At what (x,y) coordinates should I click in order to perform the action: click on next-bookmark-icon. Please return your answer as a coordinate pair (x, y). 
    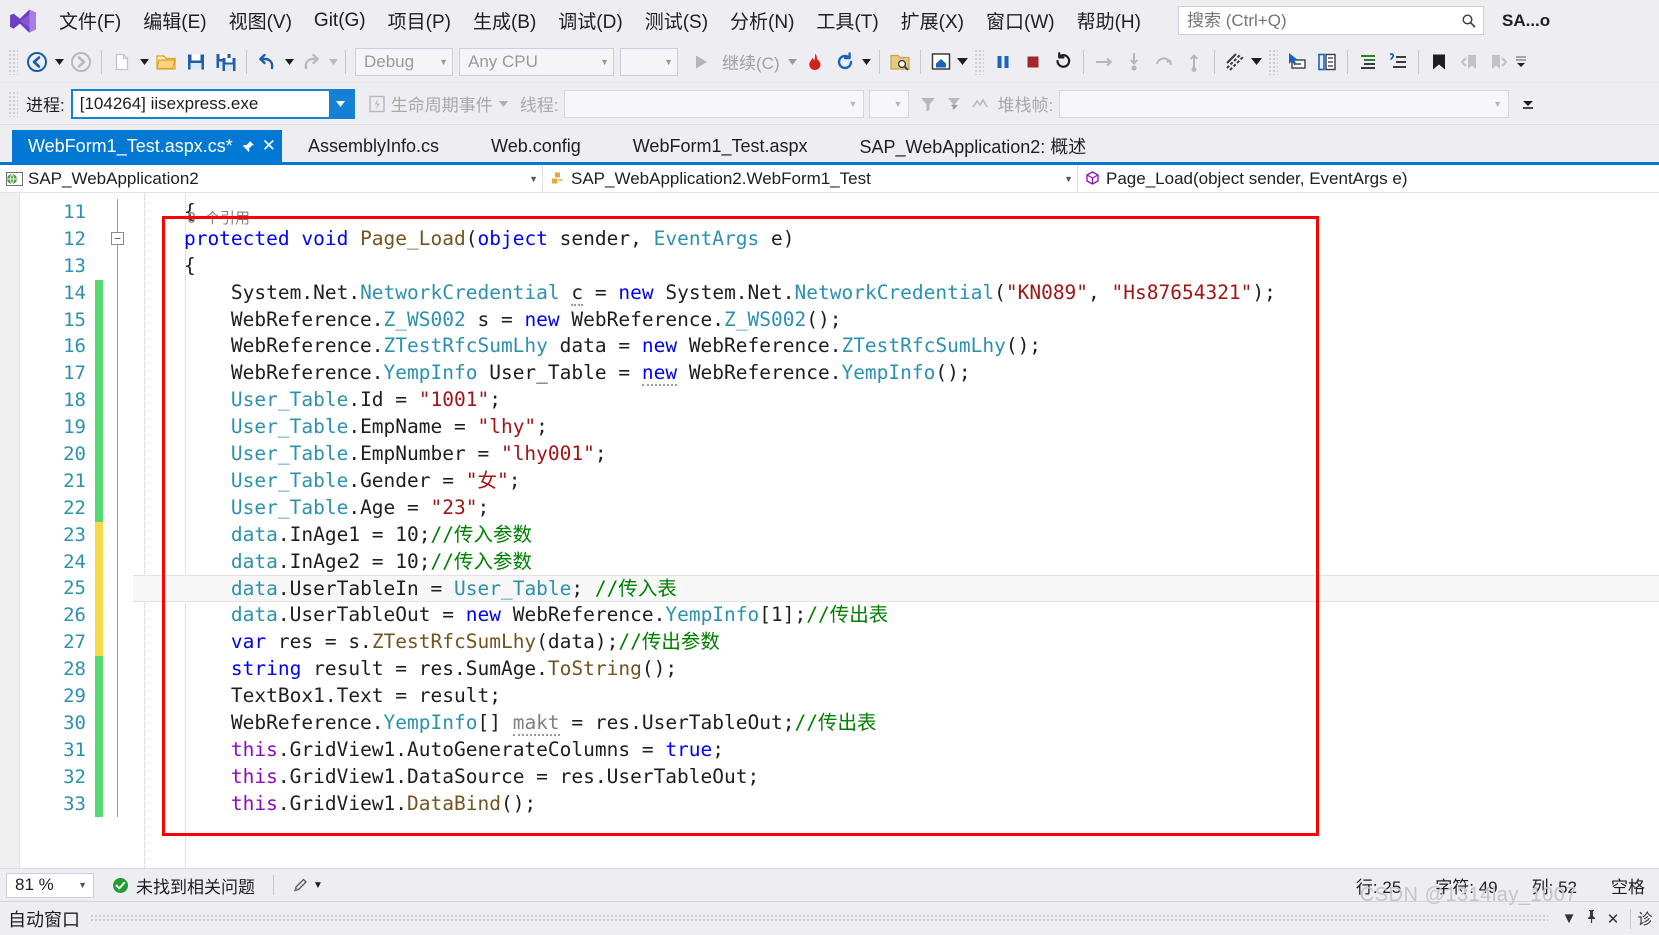
    Looking at the image, I should click on (1499, 62).